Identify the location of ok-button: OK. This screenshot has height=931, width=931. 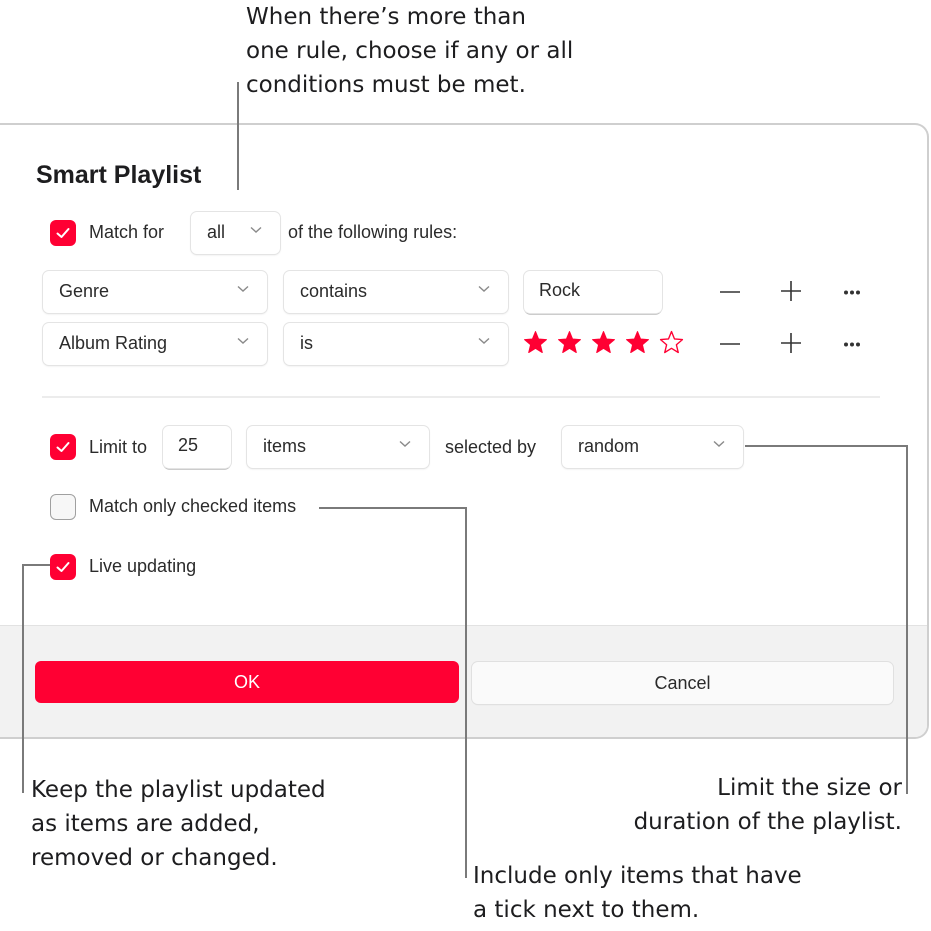
(247, 682).